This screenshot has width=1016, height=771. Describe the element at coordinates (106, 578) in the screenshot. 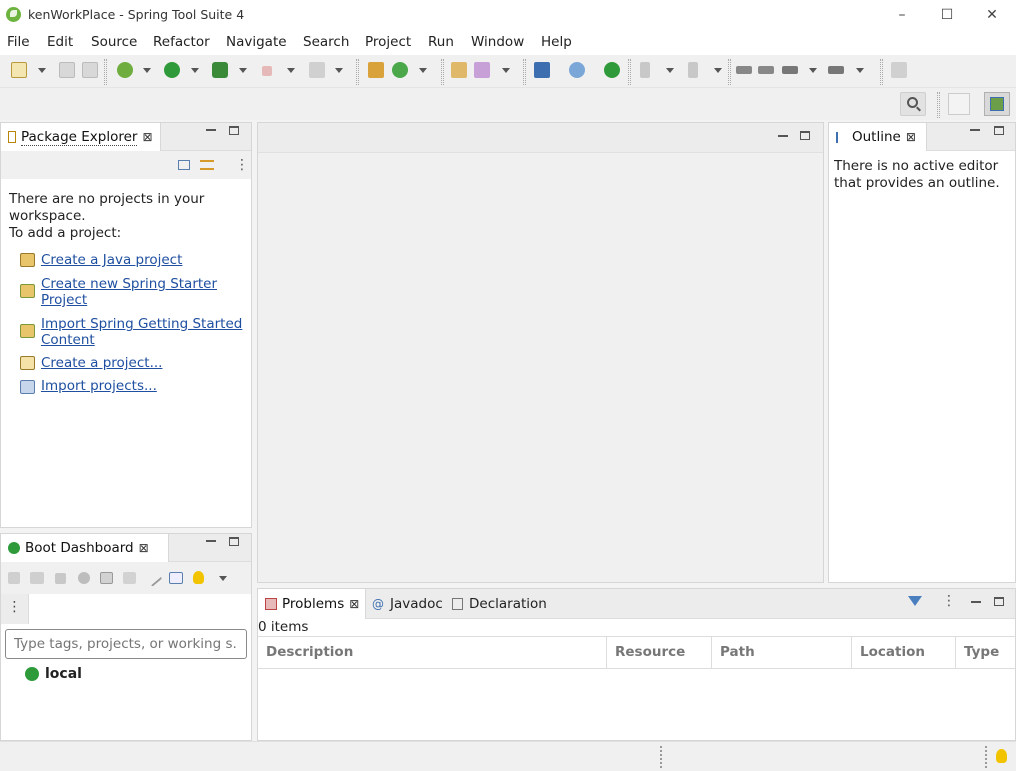

I see `open-console-icon` at that location.